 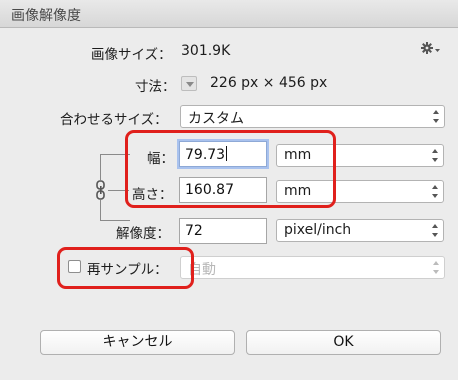 What do you see at coordinates (143, 234) in the screenshot?
I see `resolution-label: 解像度：` at bounding box center [143, 234].